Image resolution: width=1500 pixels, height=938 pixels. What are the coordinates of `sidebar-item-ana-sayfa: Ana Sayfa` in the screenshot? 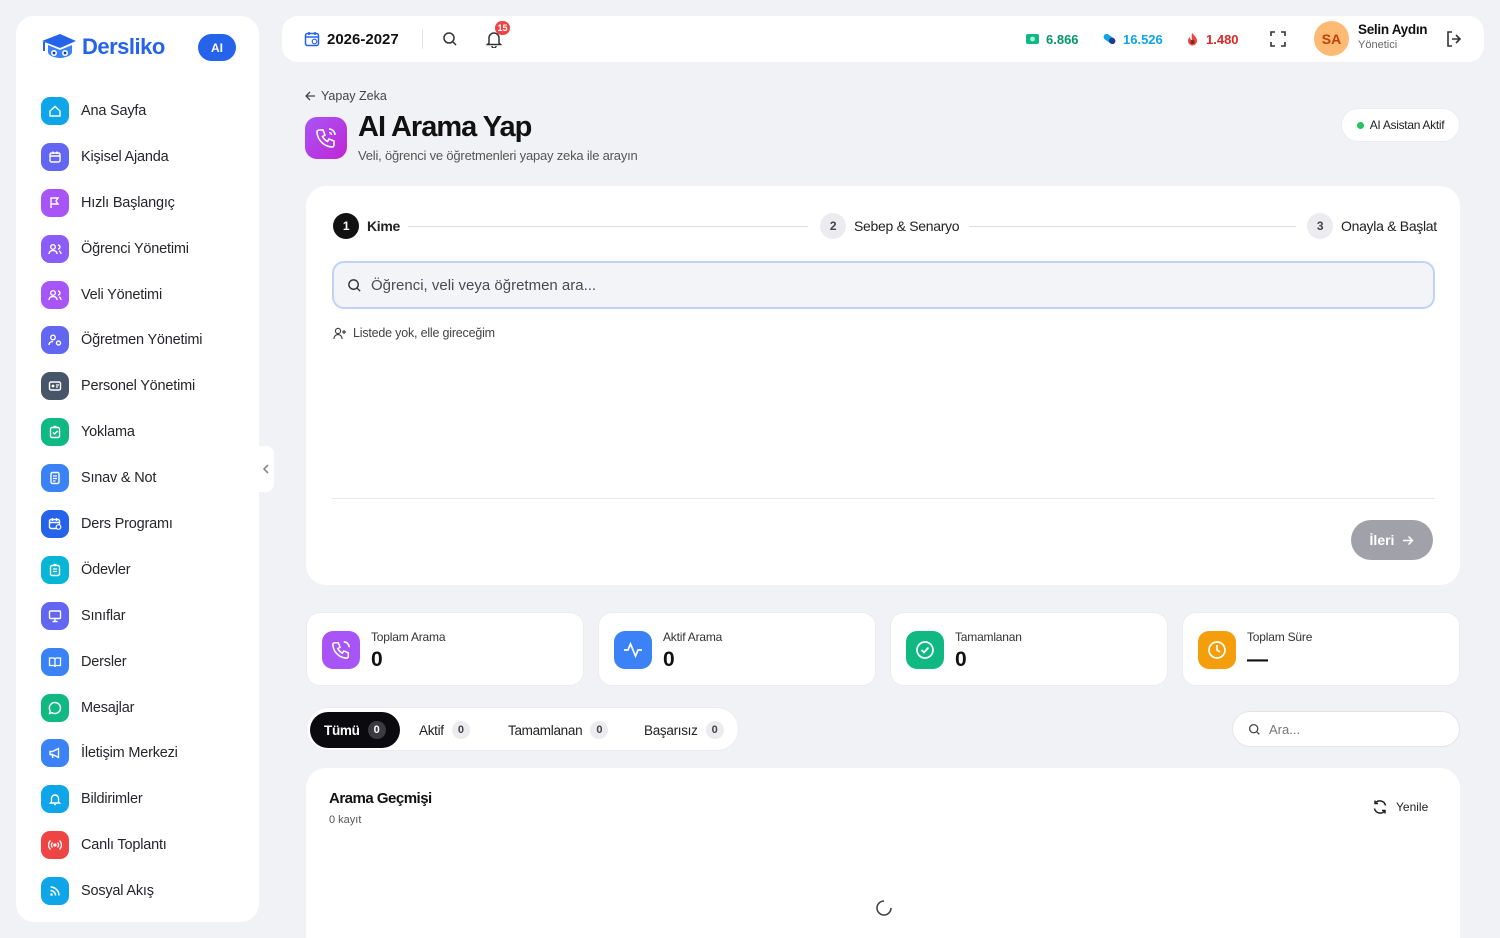 It's located at (137, 111).